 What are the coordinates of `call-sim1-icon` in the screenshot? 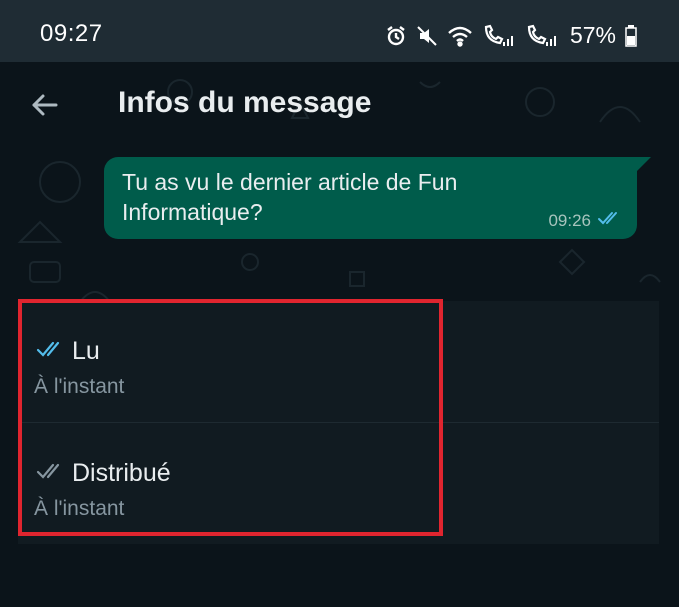 It's located at (499, 36).